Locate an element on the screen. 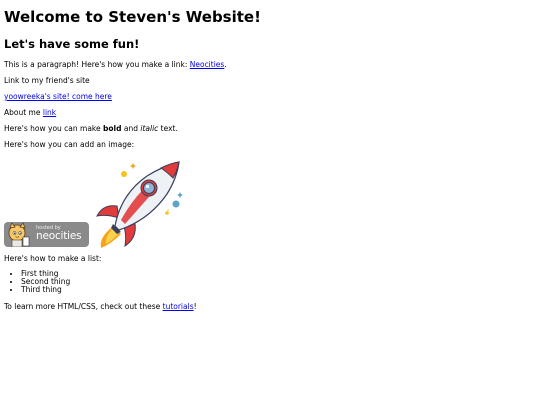 This screenshot has width=540, height=414. page-title: Welcome to Steven's Website! is located at coordinates (132, 17).